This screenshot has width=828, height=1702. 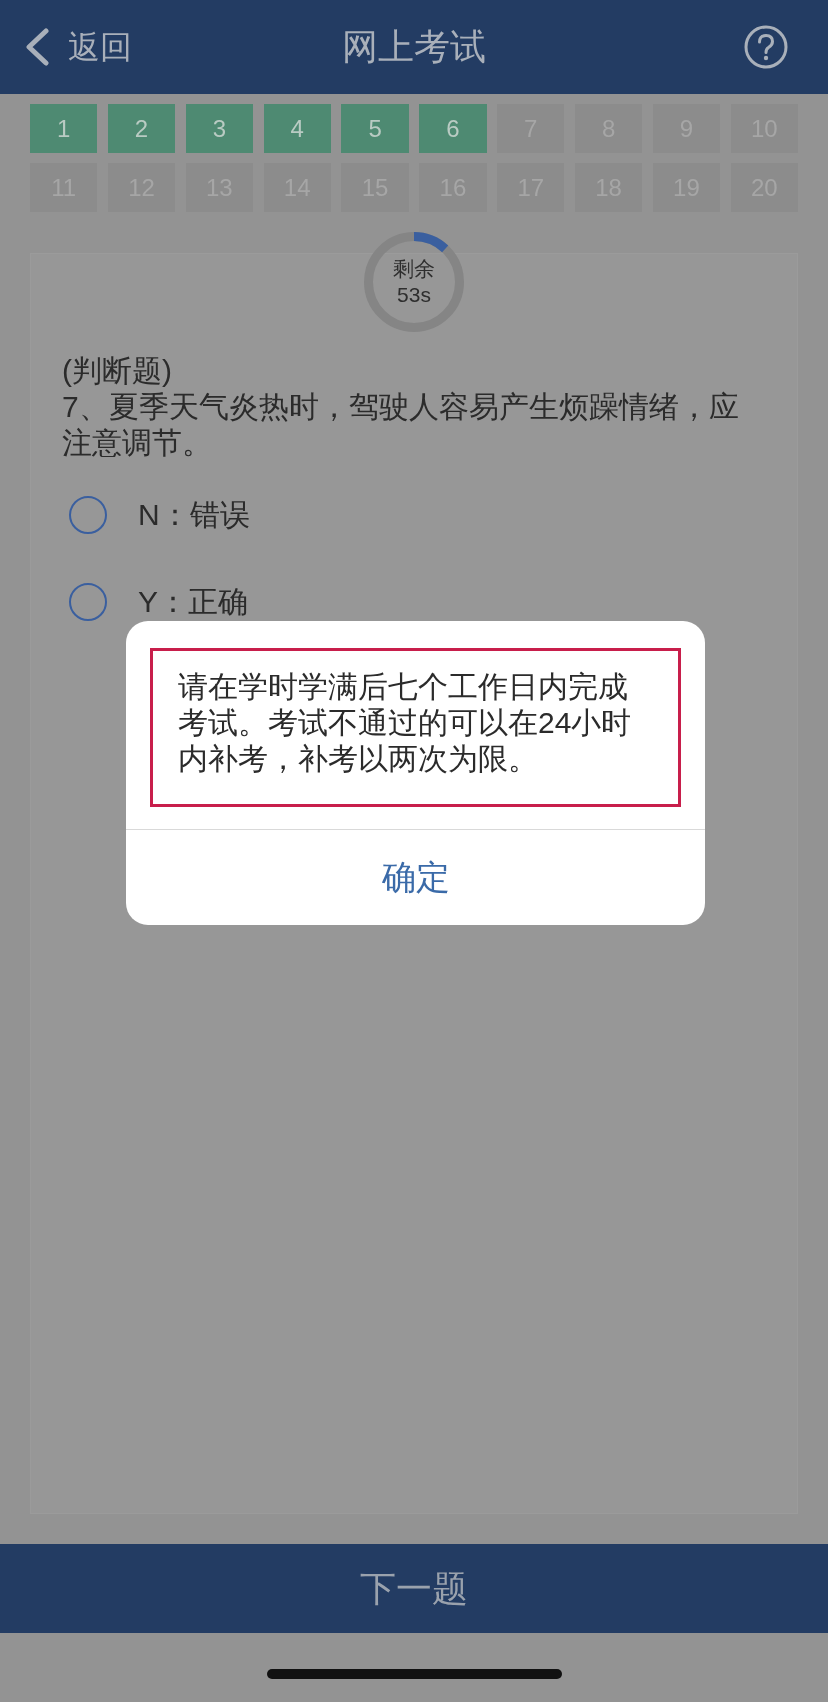 I want to click on countdown-reading: 53s, so click(x=414, y=295).